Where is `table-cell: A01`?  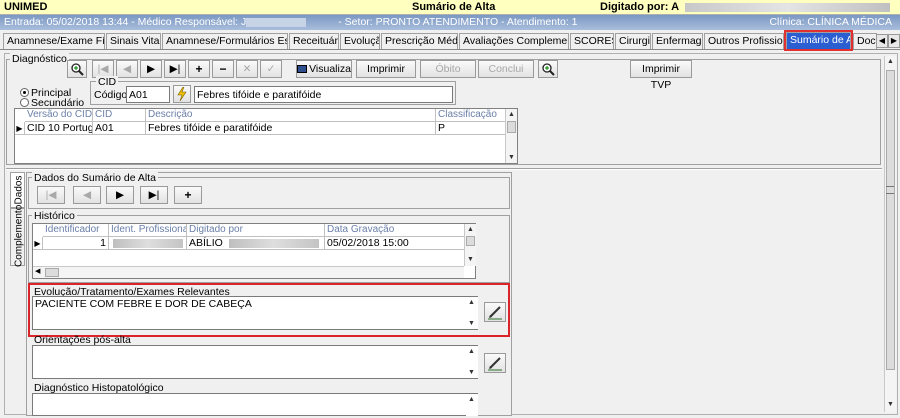
table-cell: A01 is located at coordinates (119, 128).